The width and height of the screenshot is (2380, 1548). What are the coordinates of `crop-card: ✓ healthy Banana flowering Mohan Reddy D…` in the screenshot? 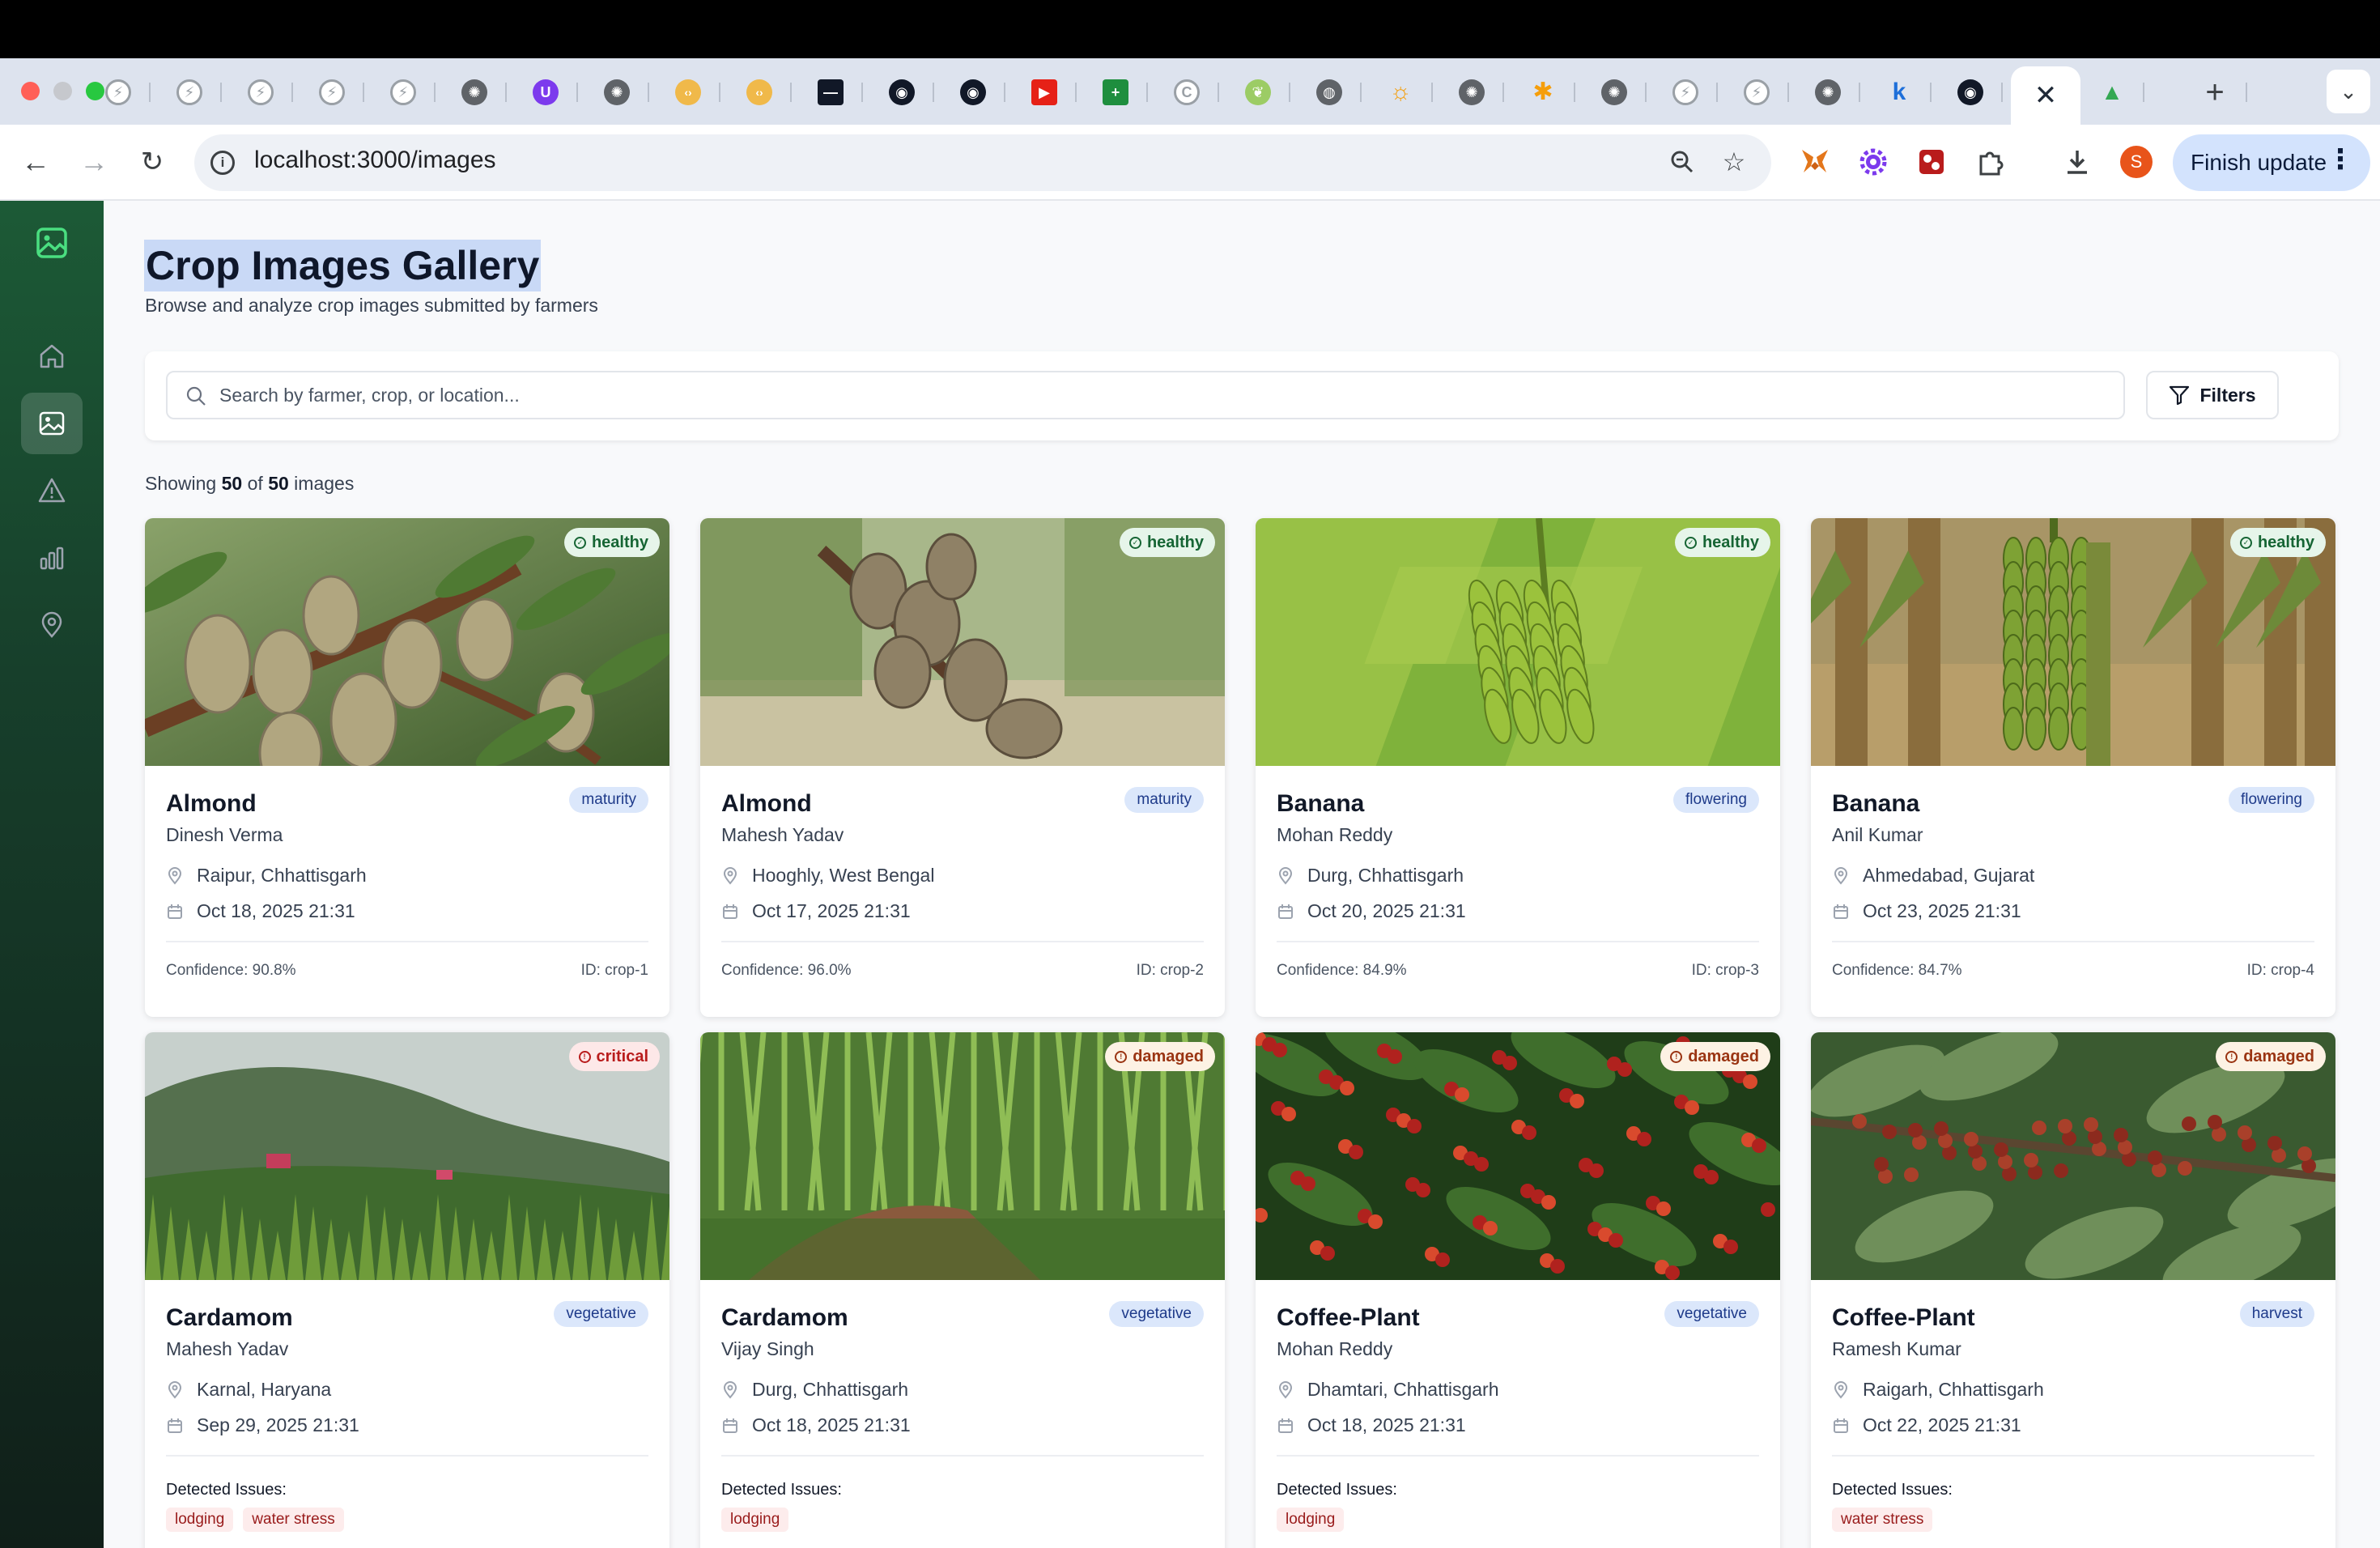 It's located at (1518, 767).